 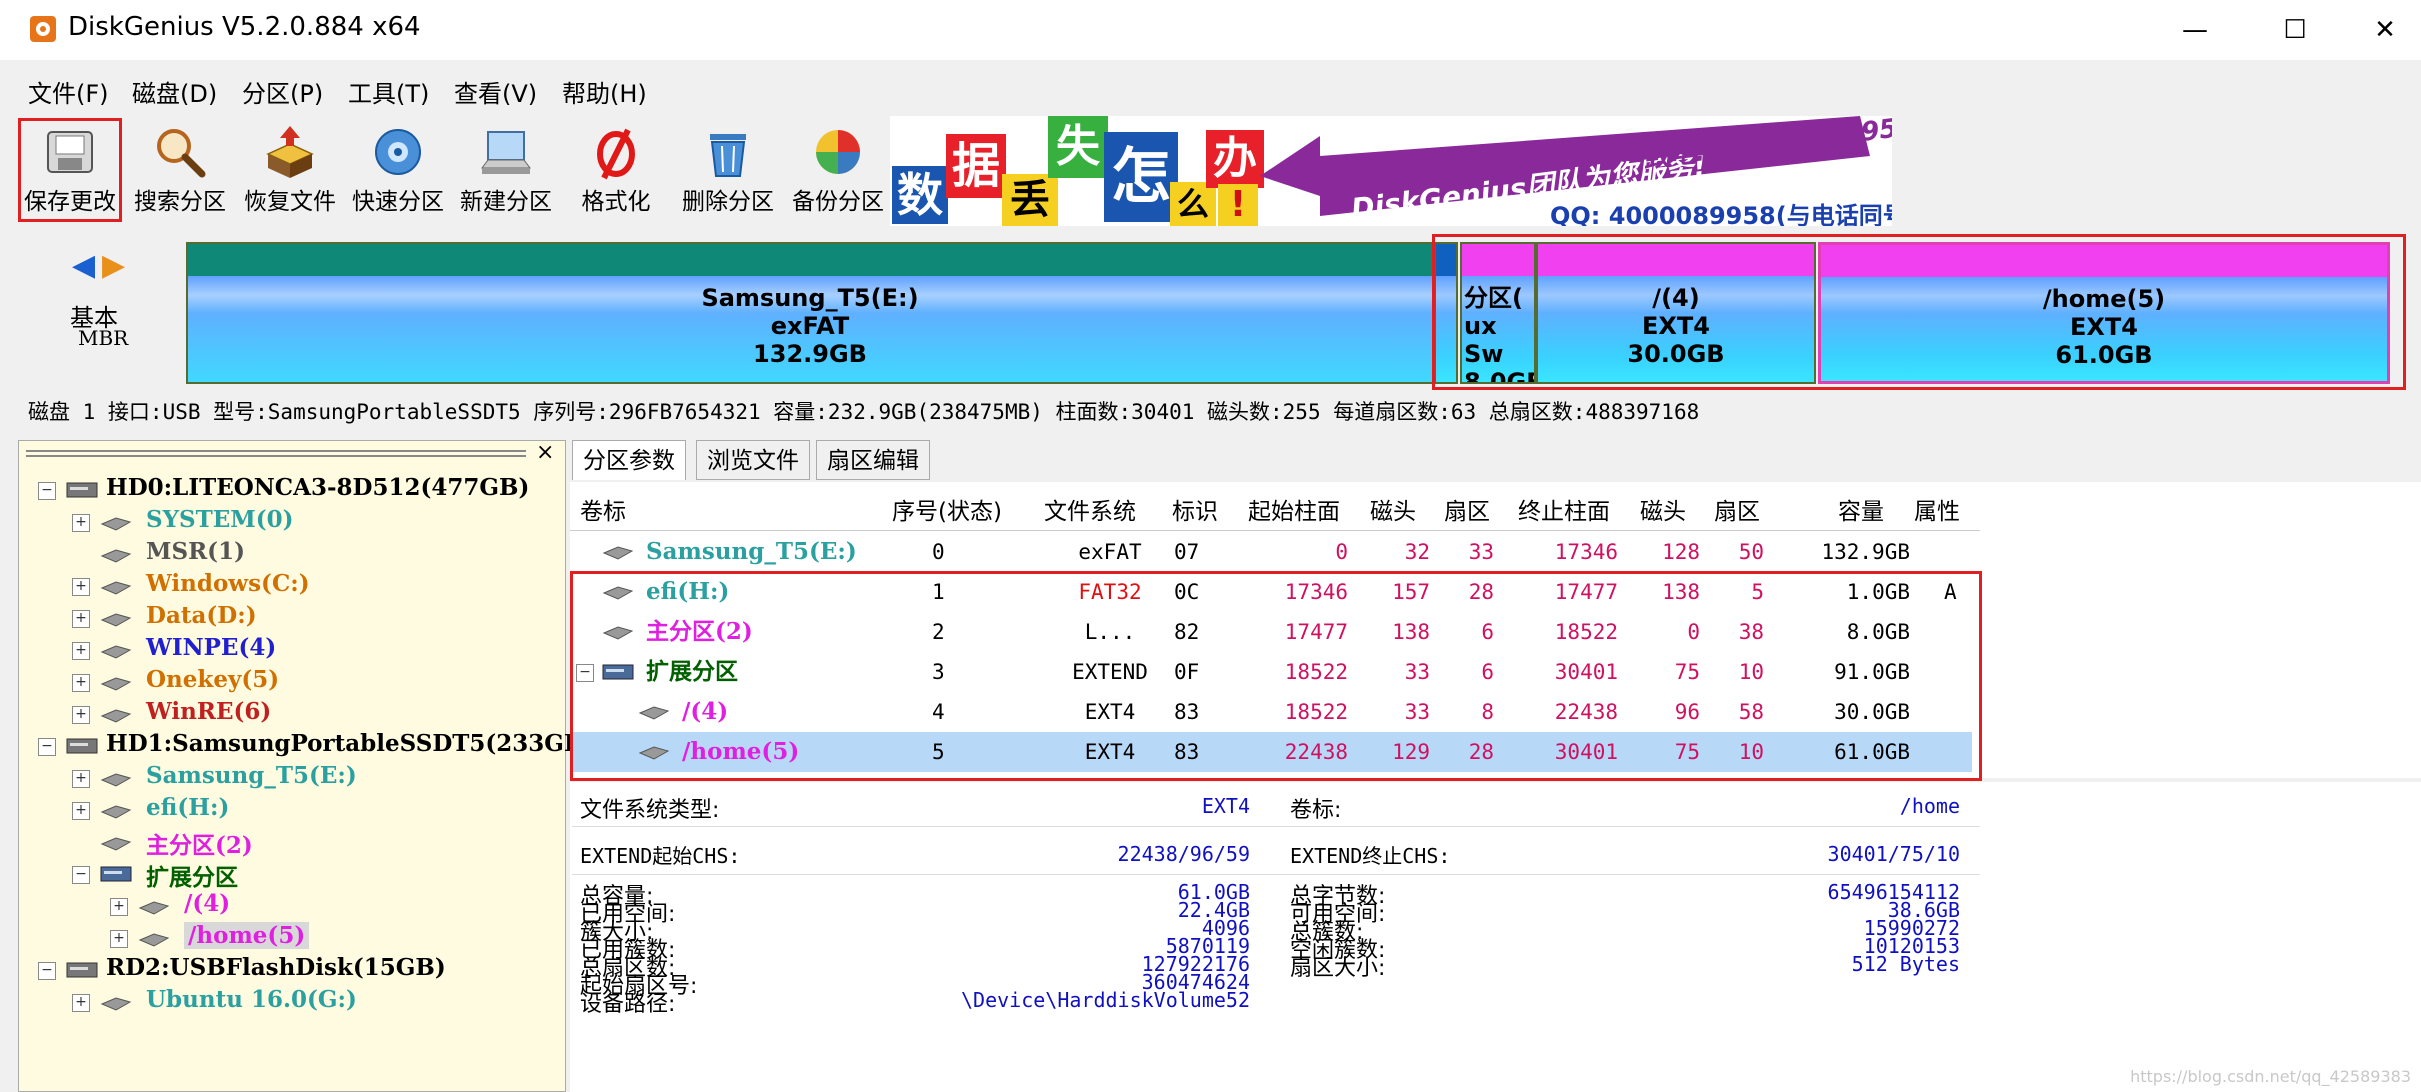 What do you see at coordinates (276, 967) in the screenshot?
I see `tree-disk-rd2: RD2:USBFlashDisk(15GB)` at bounding box center [276, 967].